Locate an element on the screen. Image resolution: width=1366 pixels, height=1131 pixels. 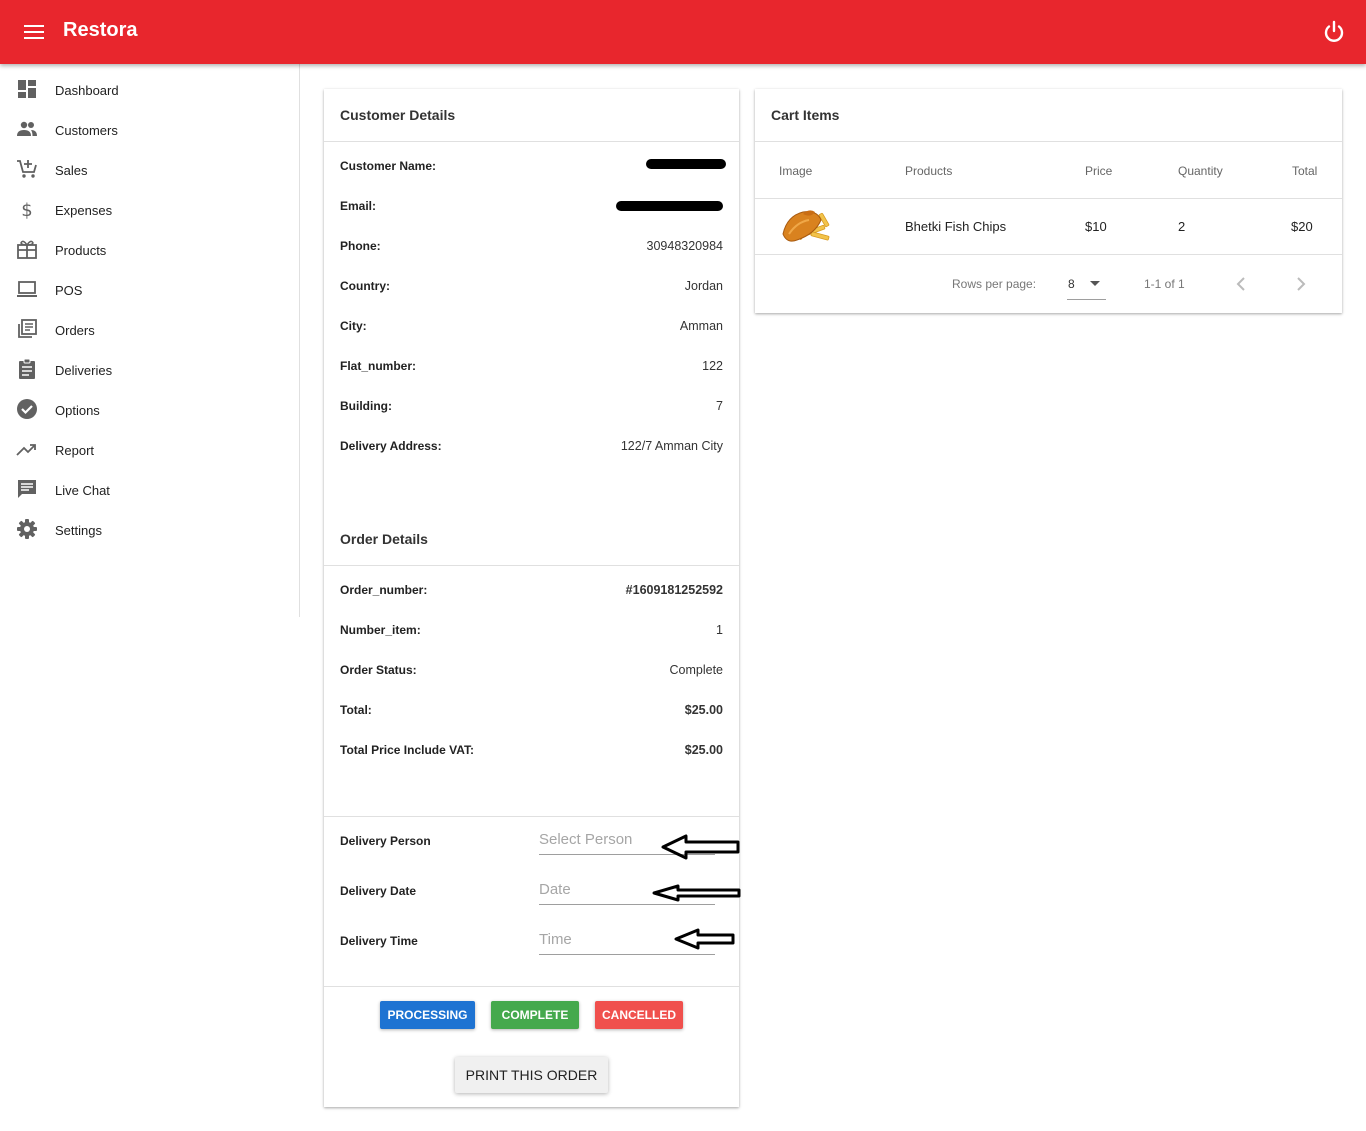
column-header-quantity: Quantity is located at coordinates (1200, 171).